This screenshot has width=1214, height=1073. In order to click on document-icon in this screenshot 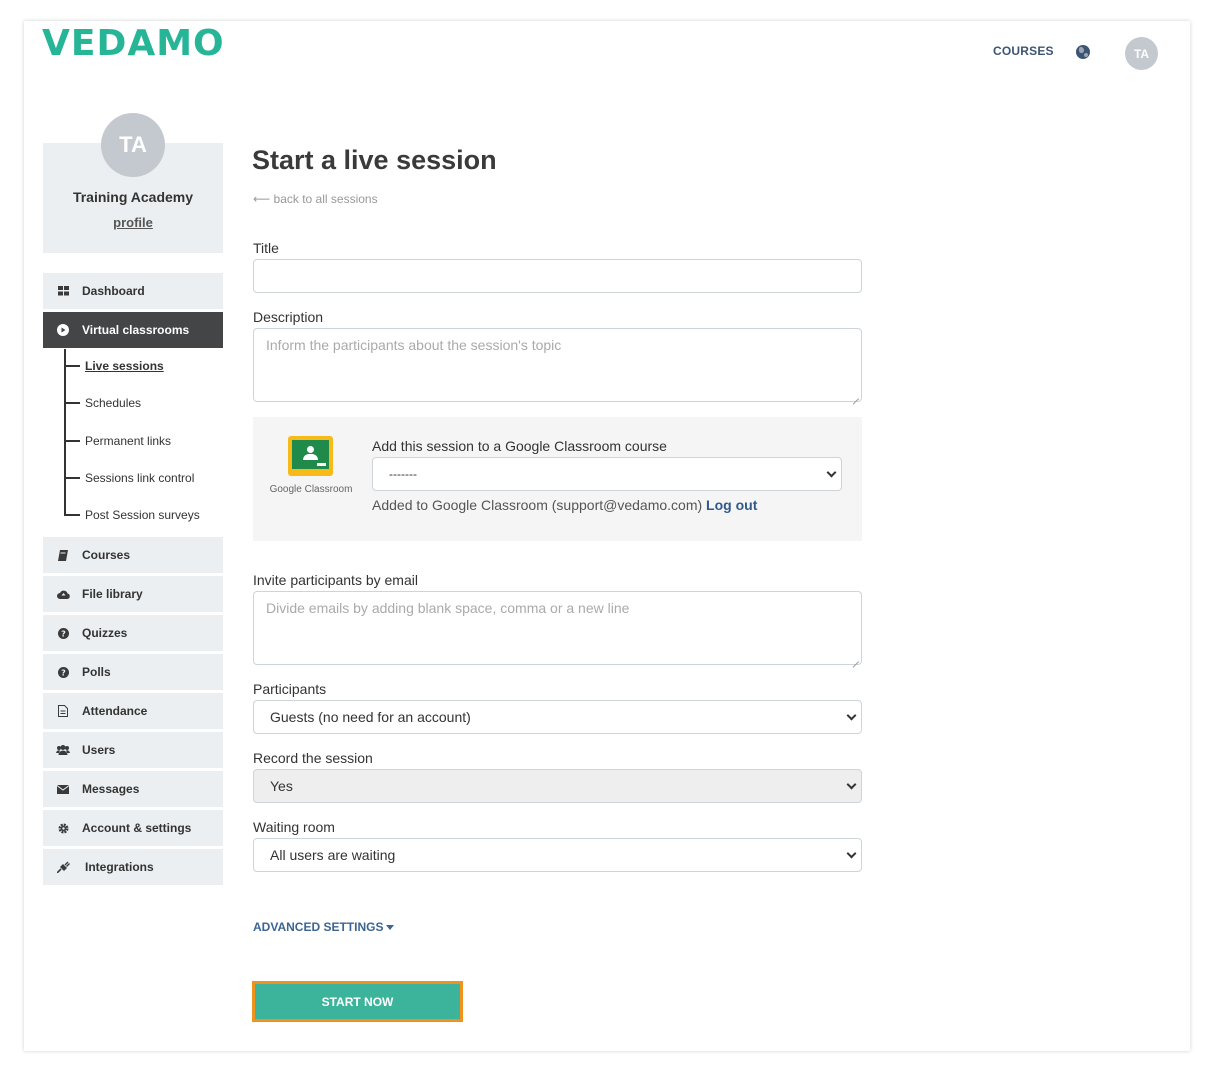, I will do `click(63, 711)`.